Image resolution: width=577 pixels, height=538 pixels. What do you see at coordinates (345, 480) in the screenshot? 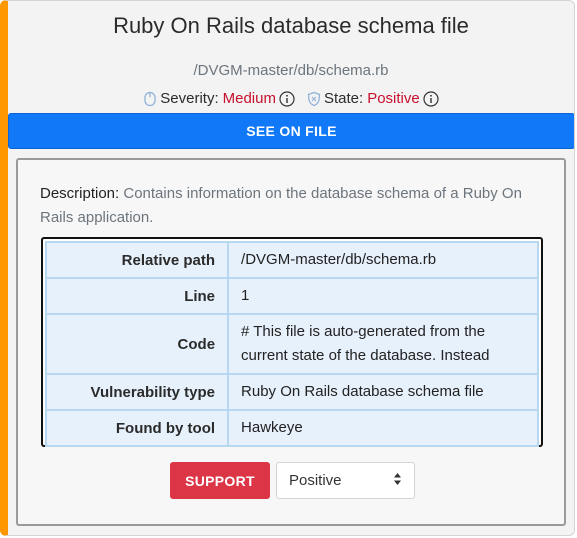
I see `state-select: Positive` at bounding box center [345, 480].